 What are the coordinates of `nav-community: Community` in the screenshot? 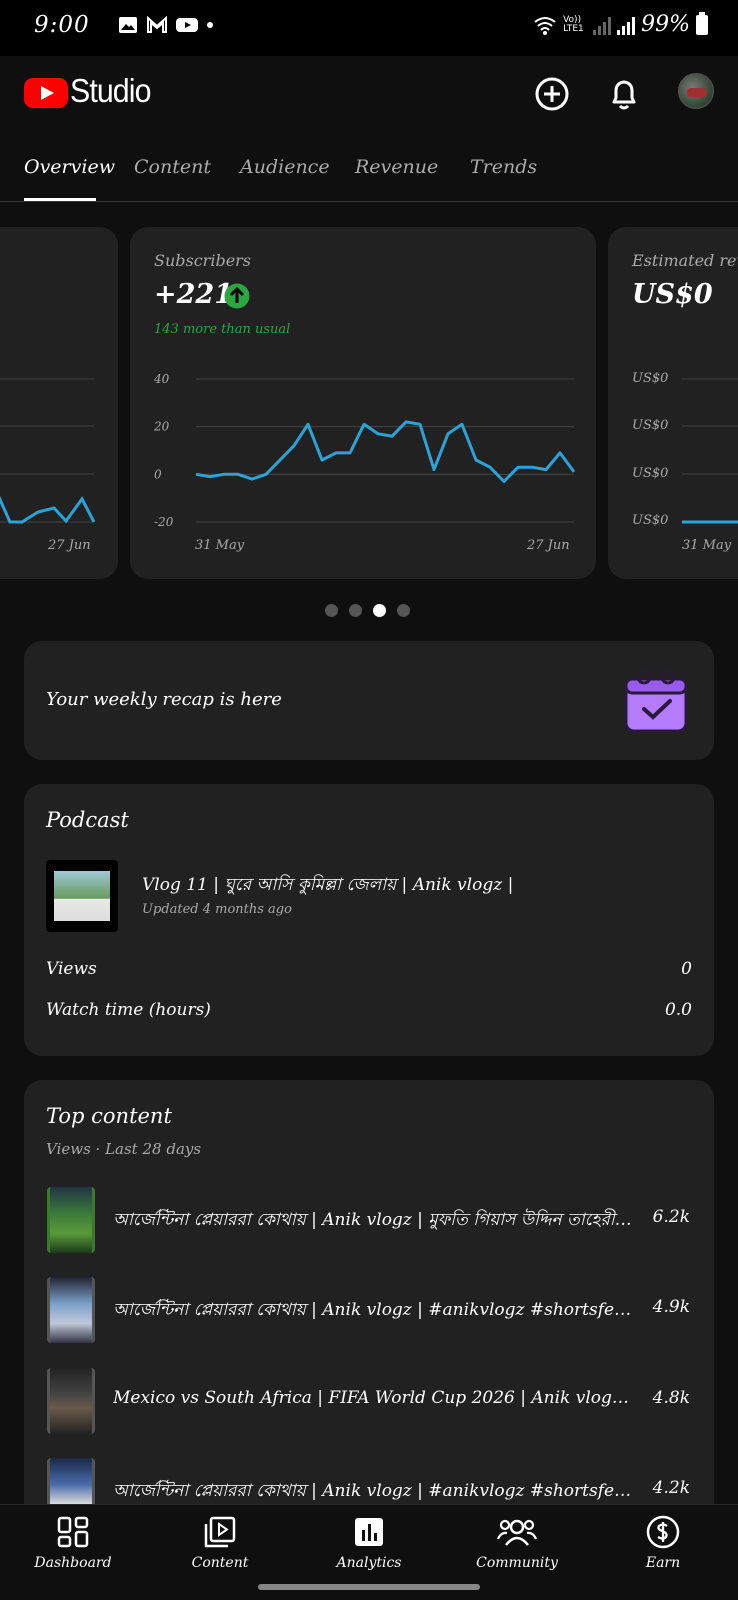 It's located at (517, 1543).